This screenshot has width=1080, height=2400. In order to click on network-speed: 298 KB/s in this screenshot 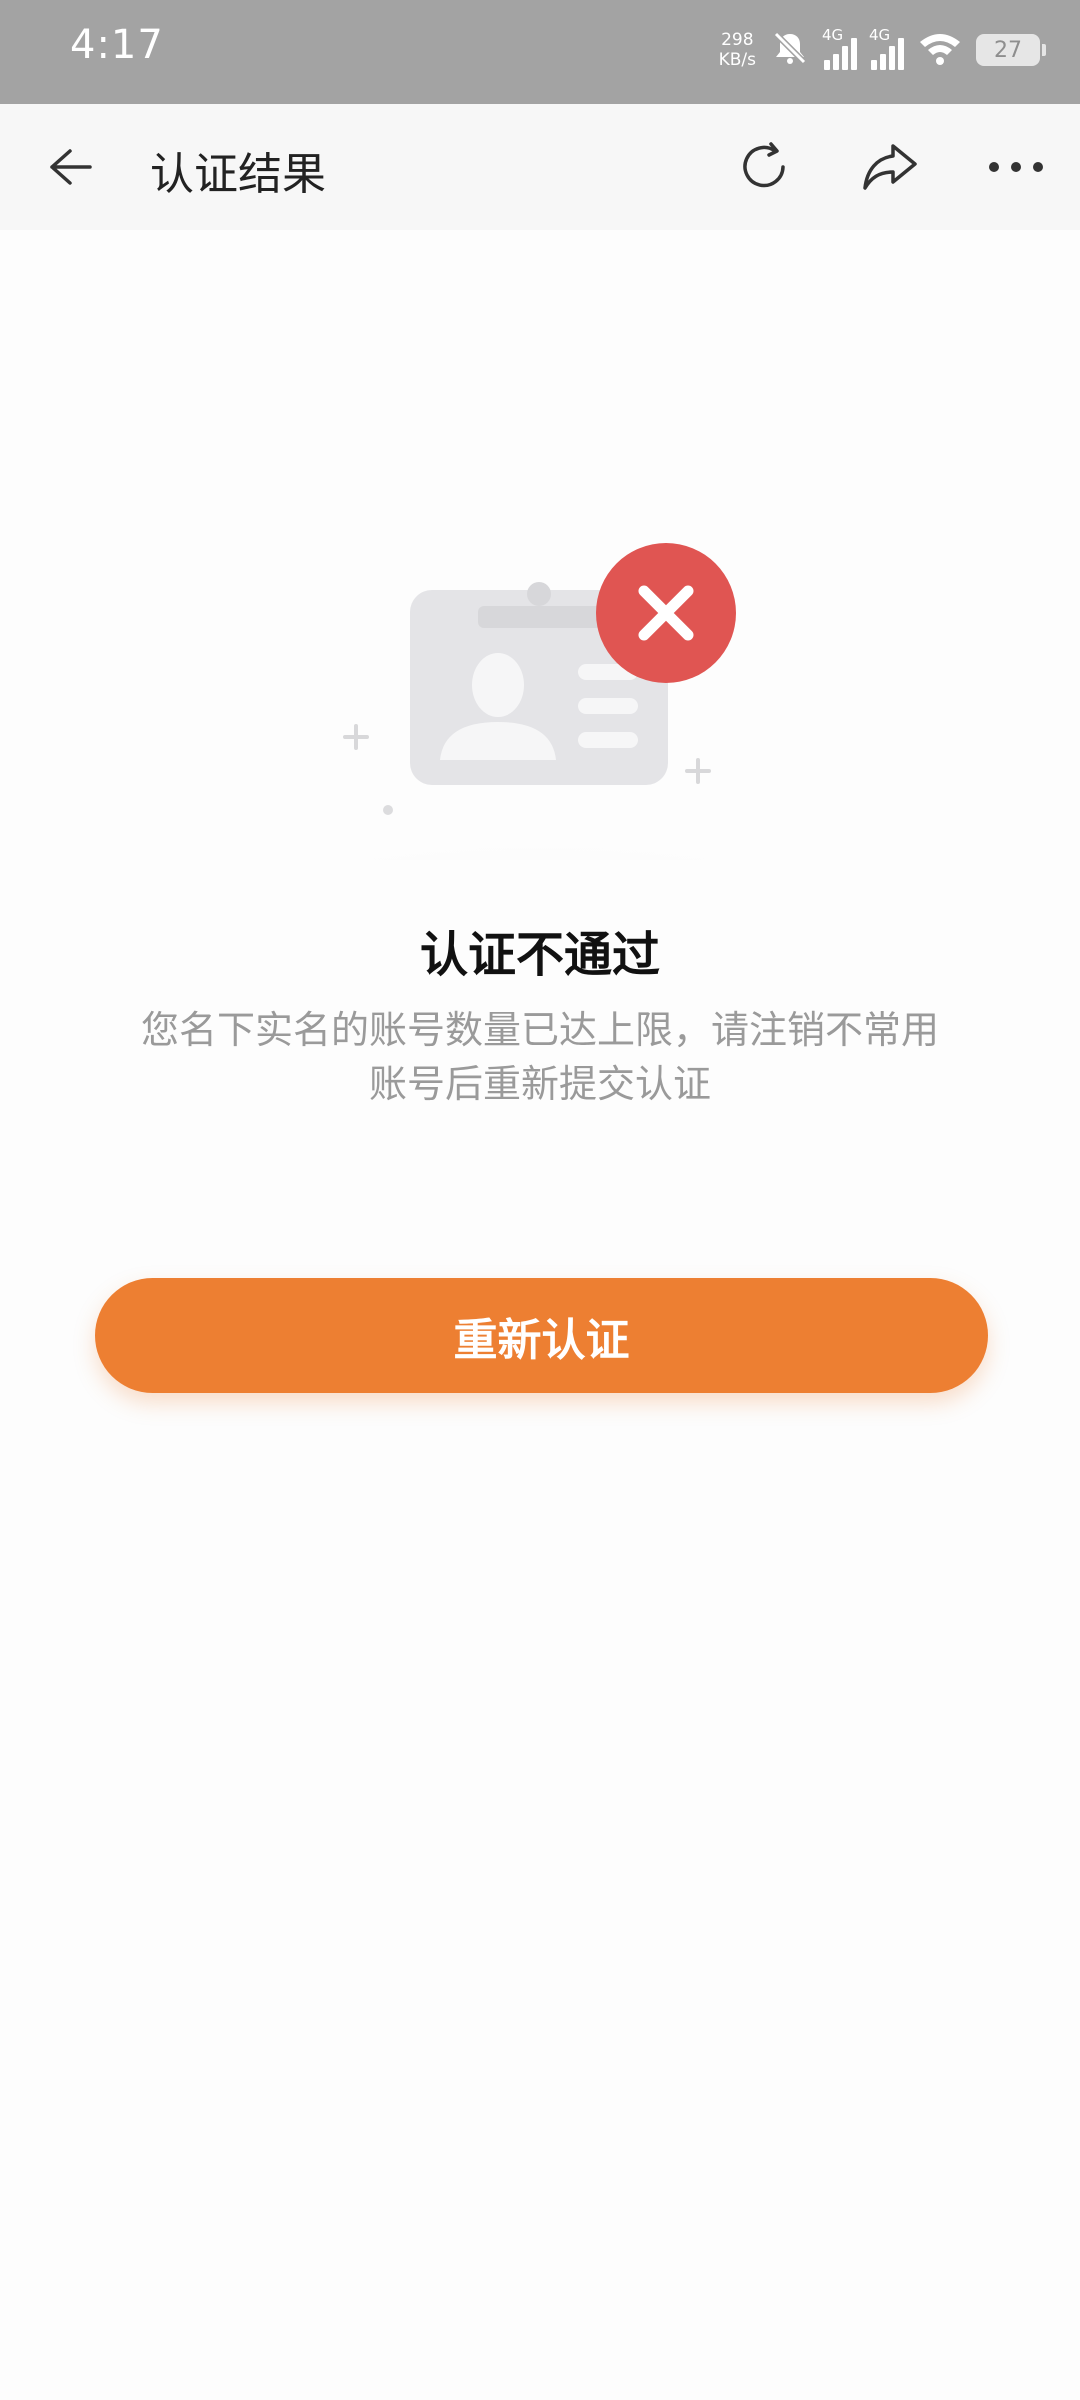, I will do `click(737, 50)`.